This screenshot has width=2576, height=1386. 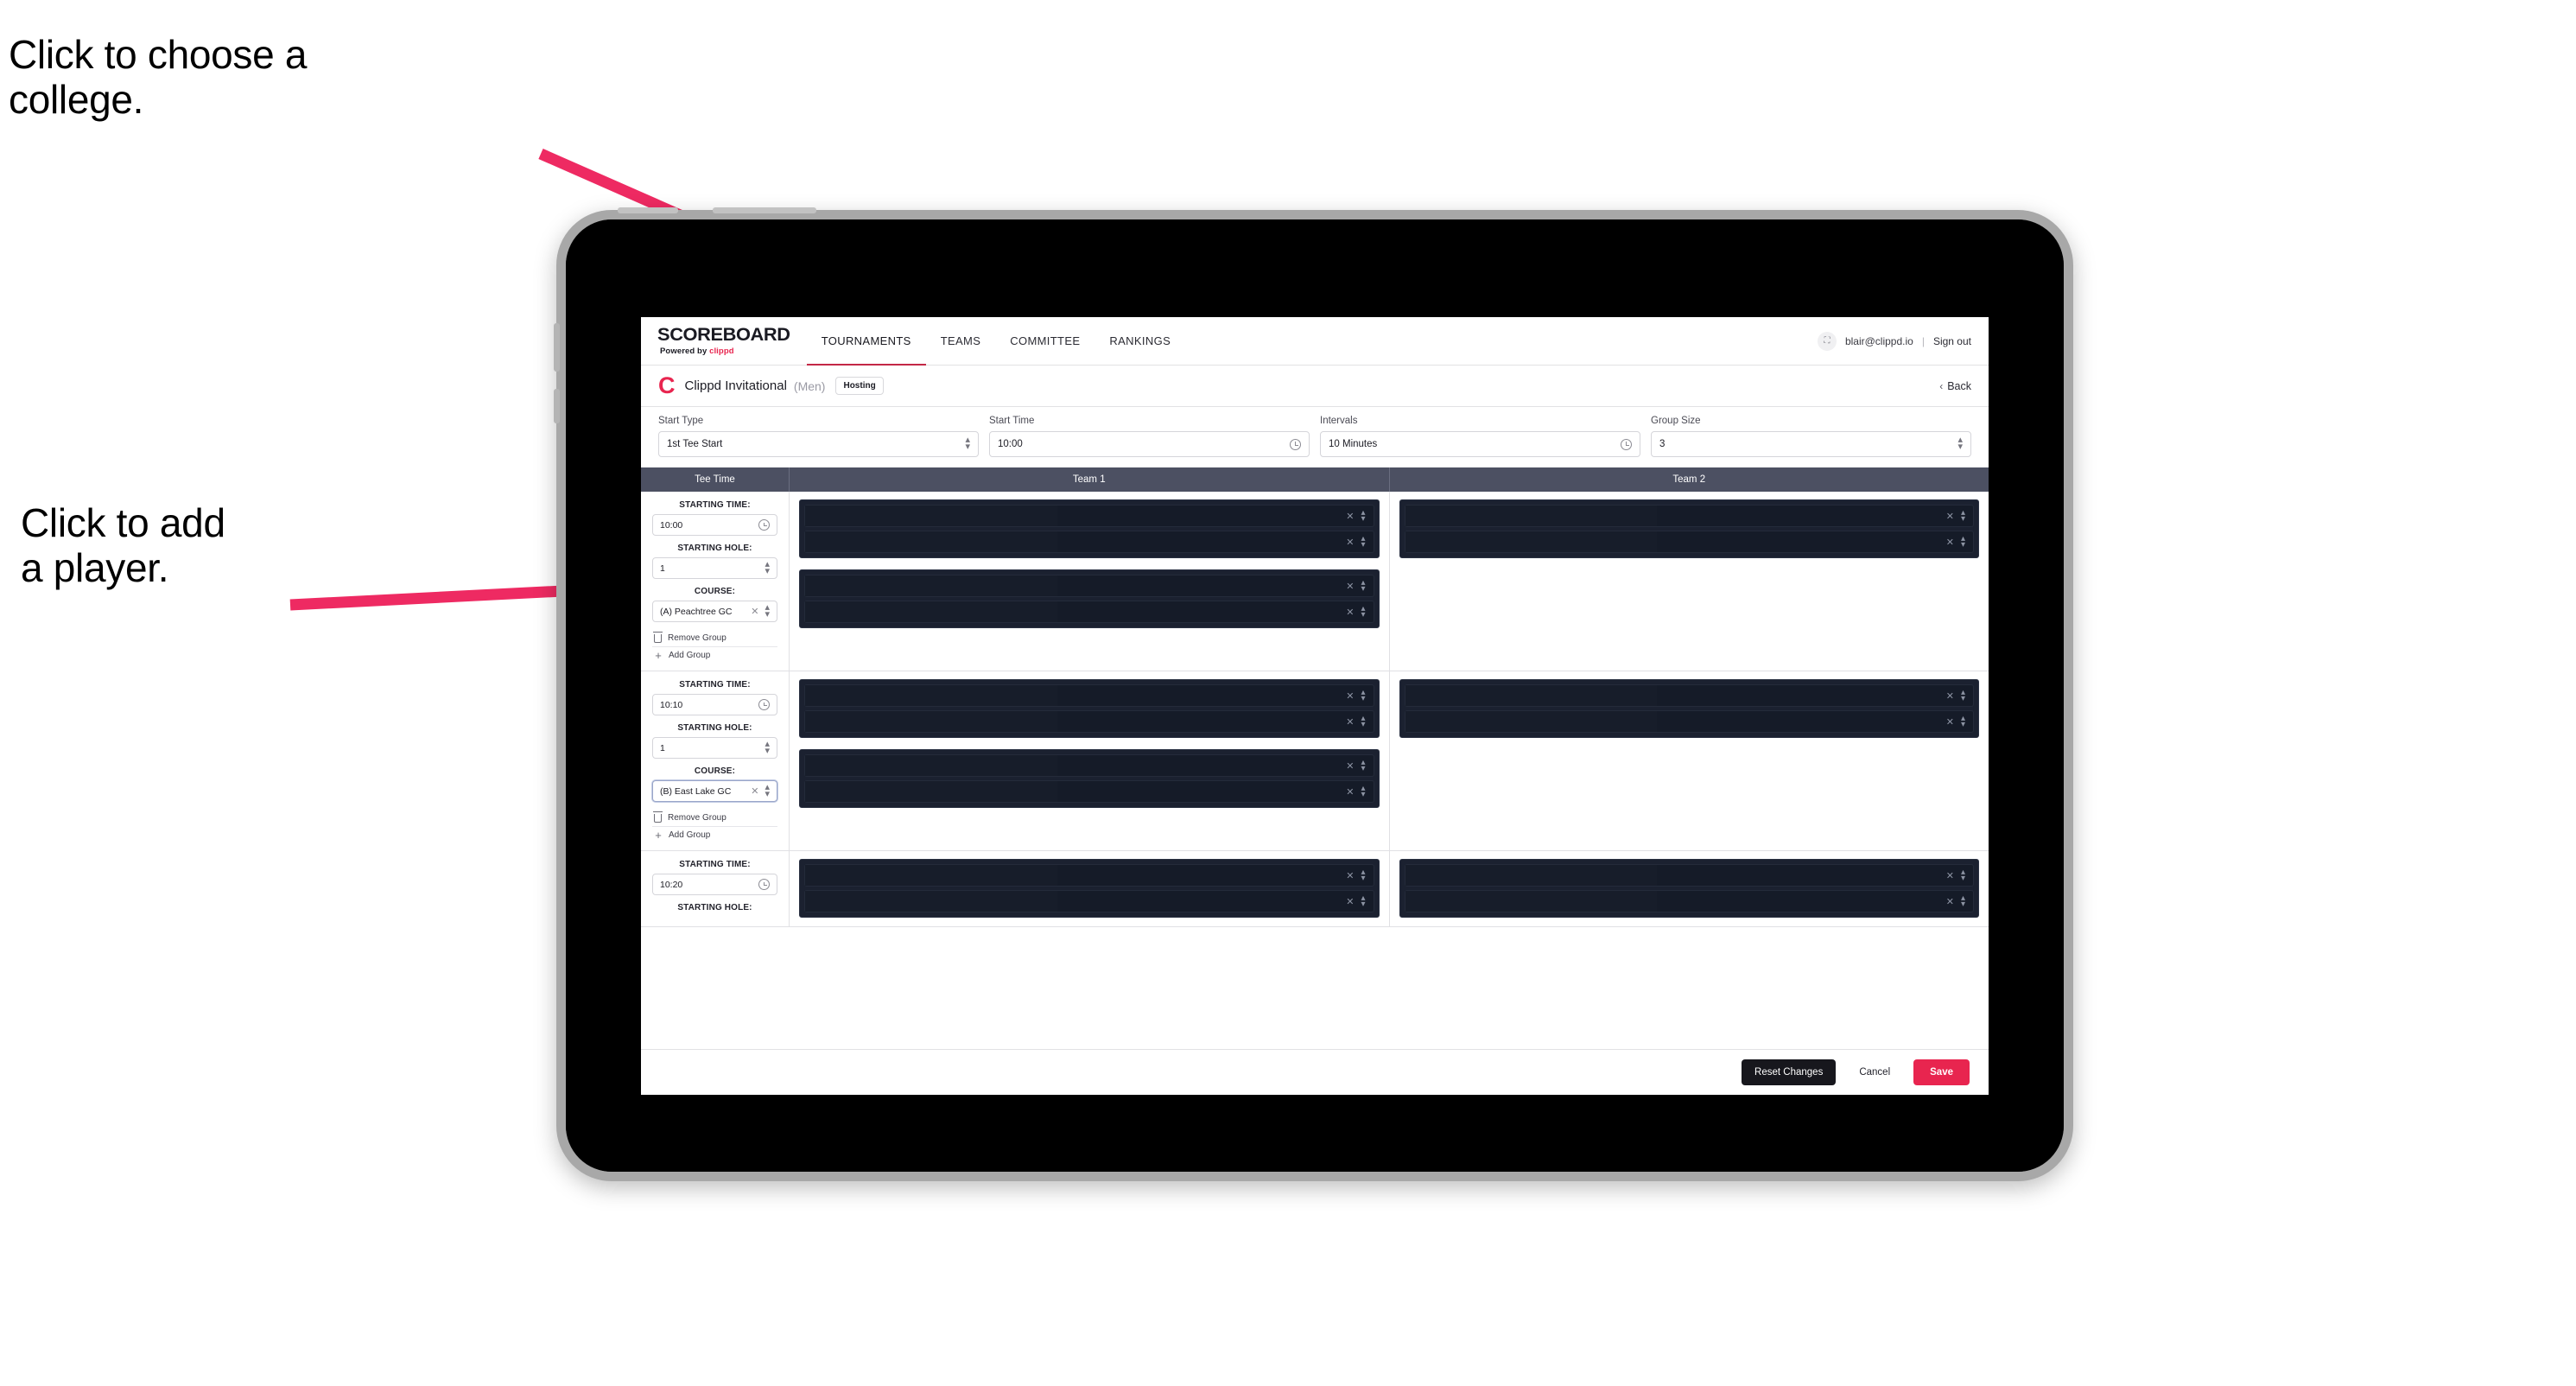 What do you see at coordinates (714, 704) in the screenshot?
I see `starting-time-input: 10:10` at bounding box center [714, 704].